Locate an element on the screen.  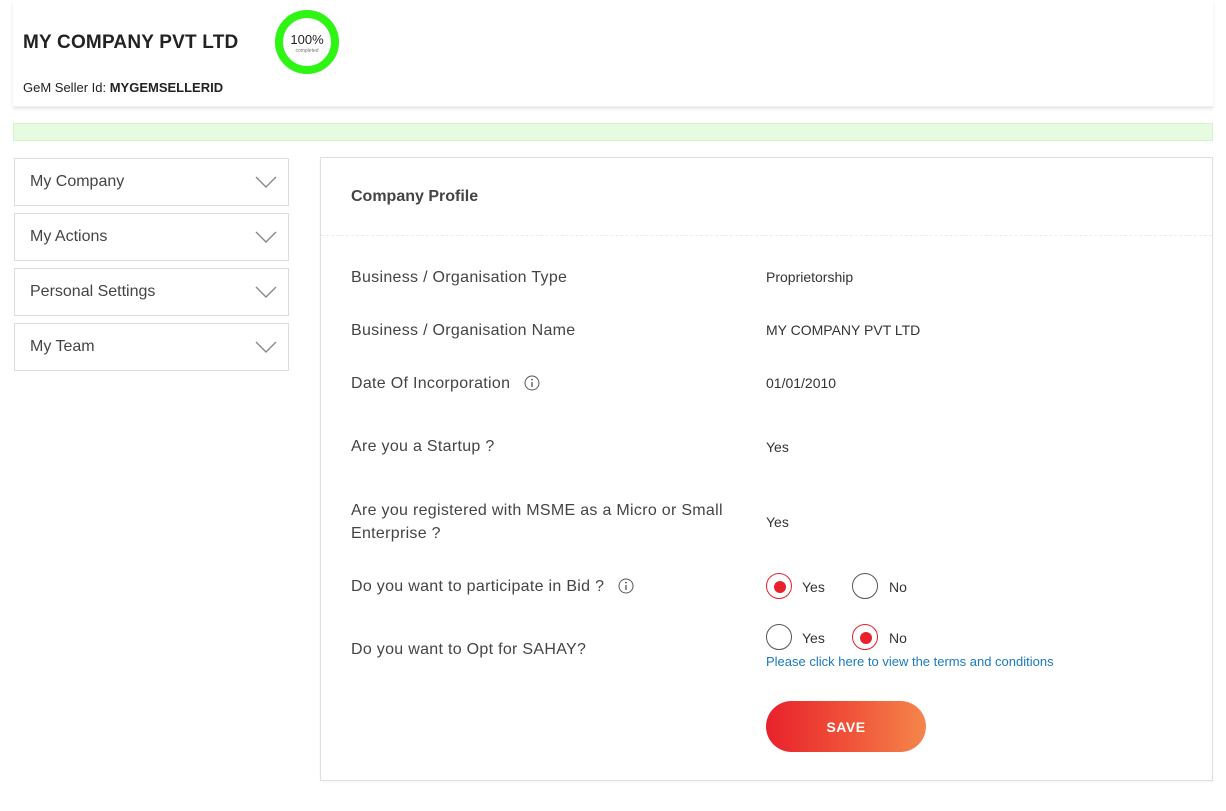
profile-completion-ring: 100% completed is located at coordinates (307, 42).